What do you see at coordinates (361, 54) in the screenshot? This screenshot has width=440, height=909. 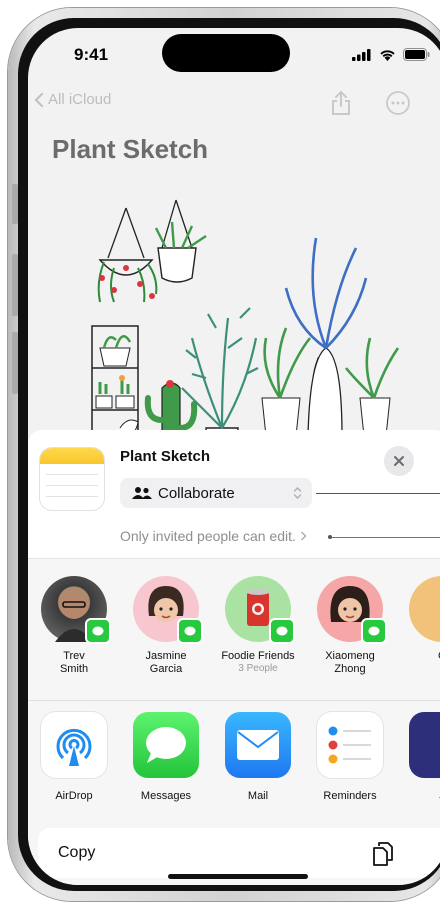 I see `cellular-signal-icon` at bounding box center [361, 54].